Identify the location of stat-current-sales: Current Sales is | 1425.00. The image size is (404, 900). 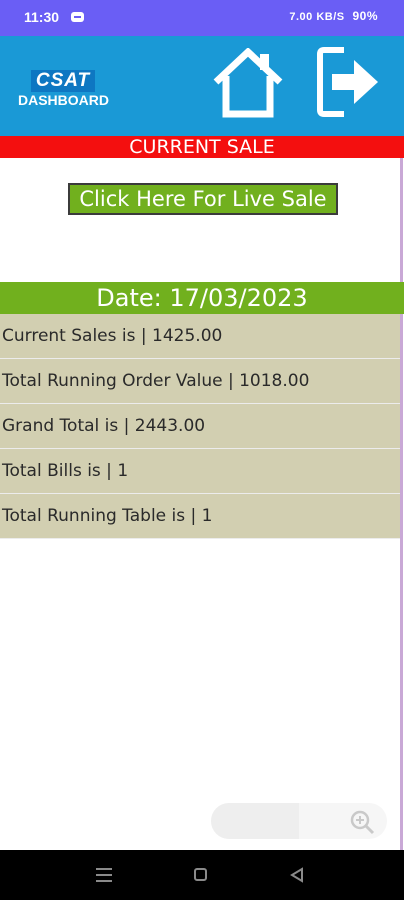
(200, 336).